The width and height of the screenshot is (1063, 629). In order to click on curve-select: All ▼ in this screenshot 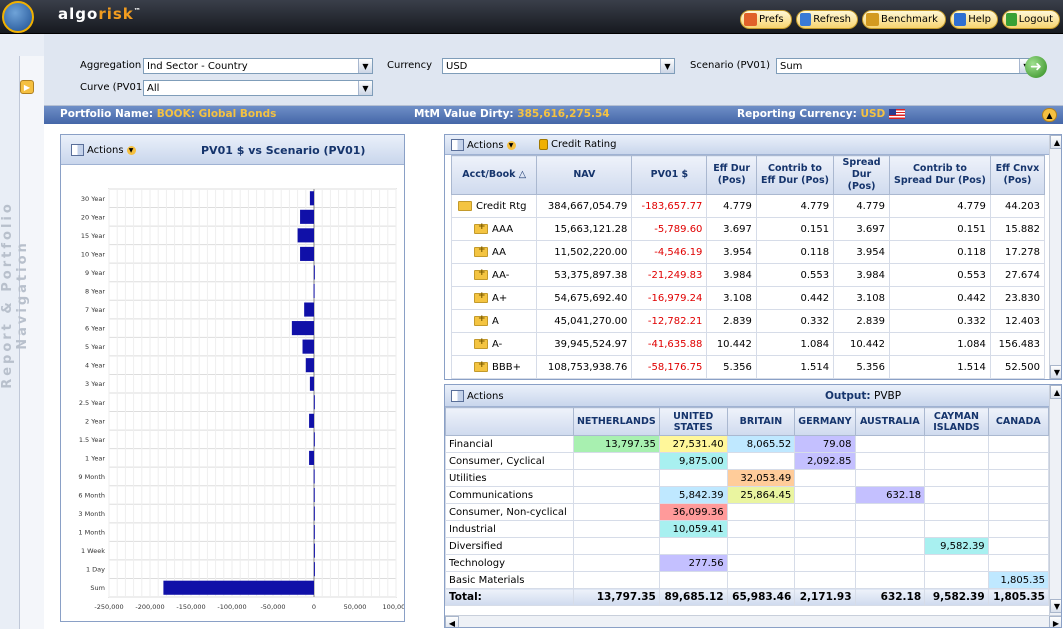, I will do `click(258, 88)`.